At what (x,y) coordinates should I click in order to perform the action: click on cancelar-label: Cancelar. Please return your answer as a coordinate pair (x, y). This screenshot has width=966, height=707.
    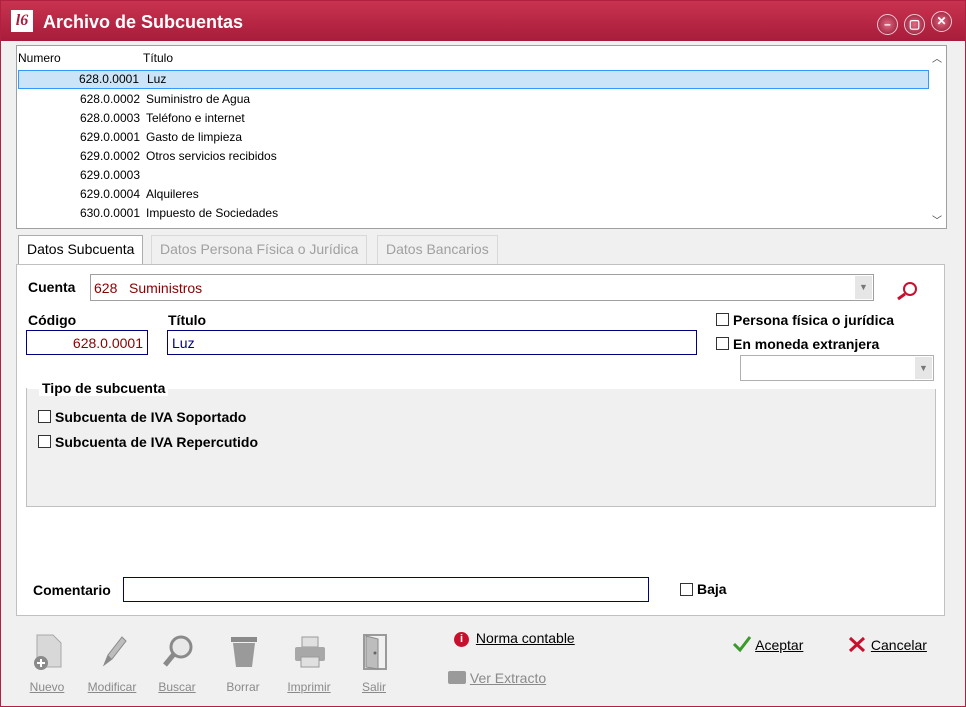
    Looking at the image, I should click on (898, 645).